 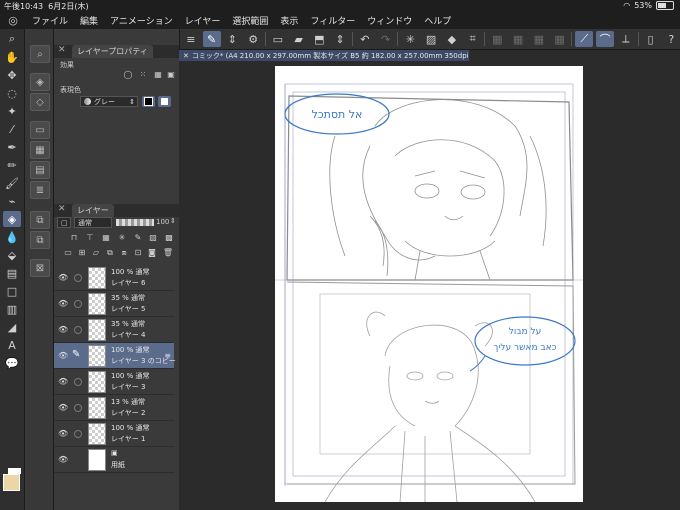 What do you see at coordinates (40, 54) in the screenshot?
I see `subtool-search-icon: ⌕` at bounding box center [40, 54].